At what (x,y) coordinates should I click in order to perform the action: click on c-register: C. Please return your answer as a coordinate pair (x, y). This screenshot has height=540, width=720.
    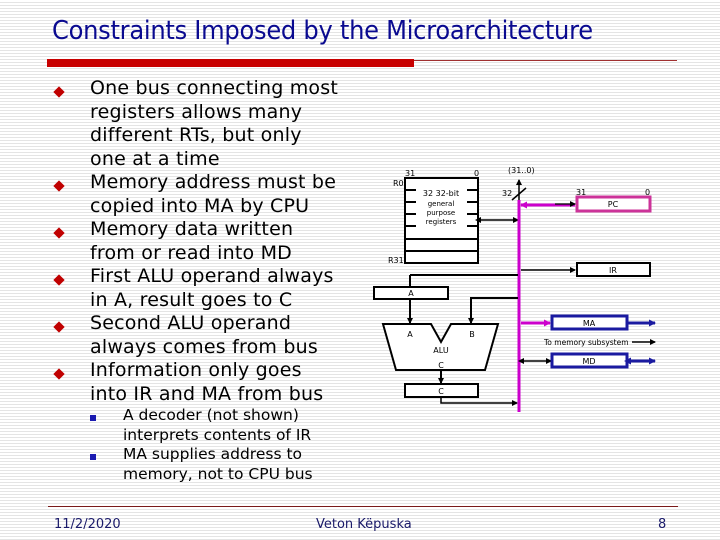
    Looking at the image, I should click on (441, 390).